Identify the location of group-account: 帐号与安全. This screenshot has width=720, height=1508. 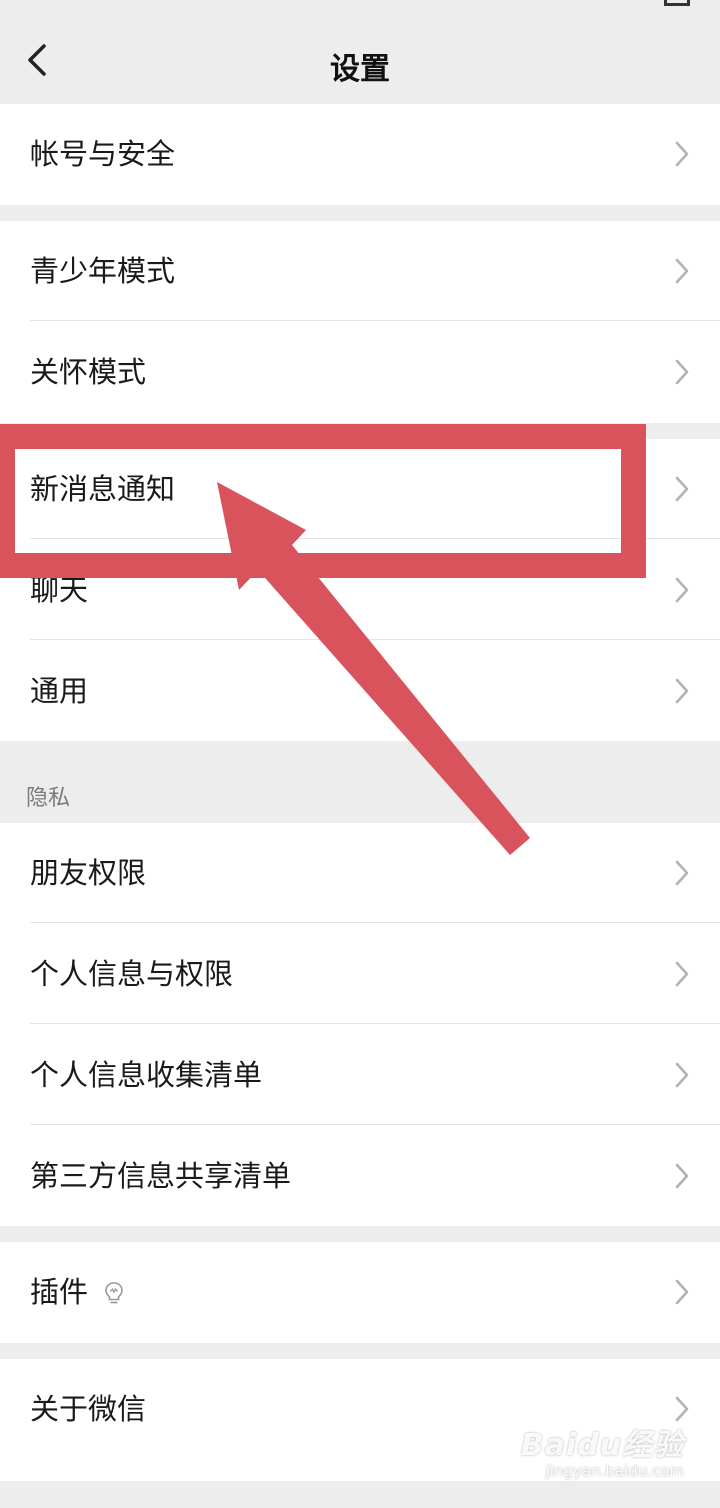
(360, 154).